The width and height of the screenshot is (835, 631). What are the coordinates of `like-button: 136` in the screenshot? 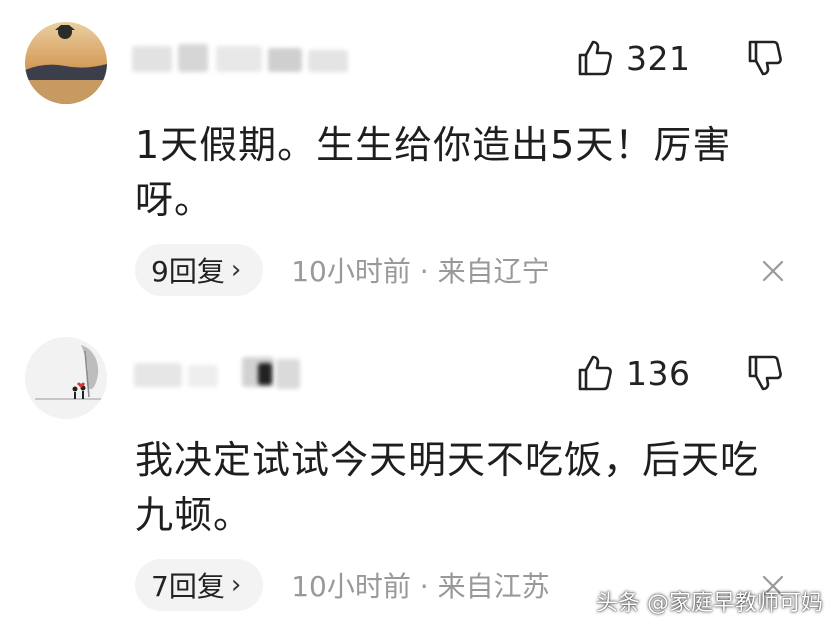 It's located at (632, 373).